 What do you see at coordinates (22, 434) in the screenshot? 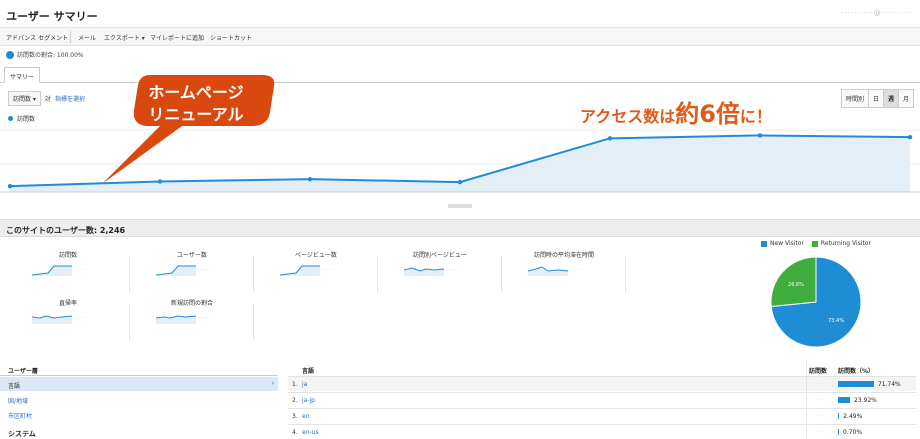
I see `nav-section-system: システム` at bounding box center [22, 434].